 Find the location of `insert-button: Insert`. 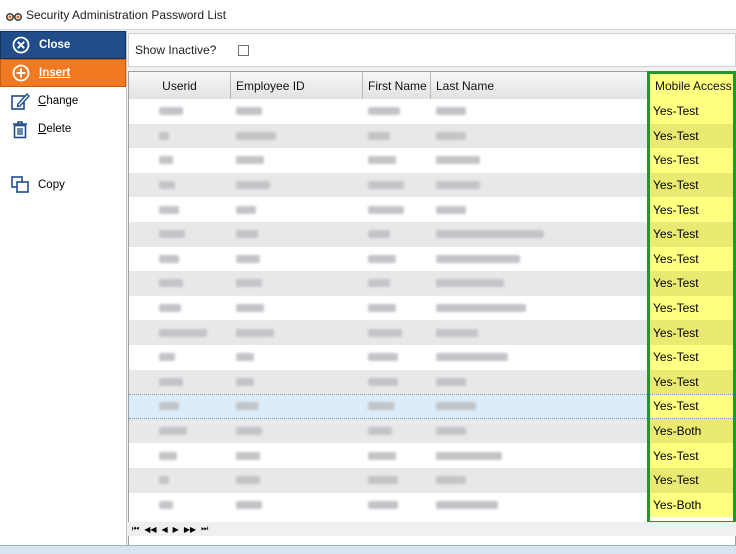

insert-button: Insert is located at coordinates (63, 73).